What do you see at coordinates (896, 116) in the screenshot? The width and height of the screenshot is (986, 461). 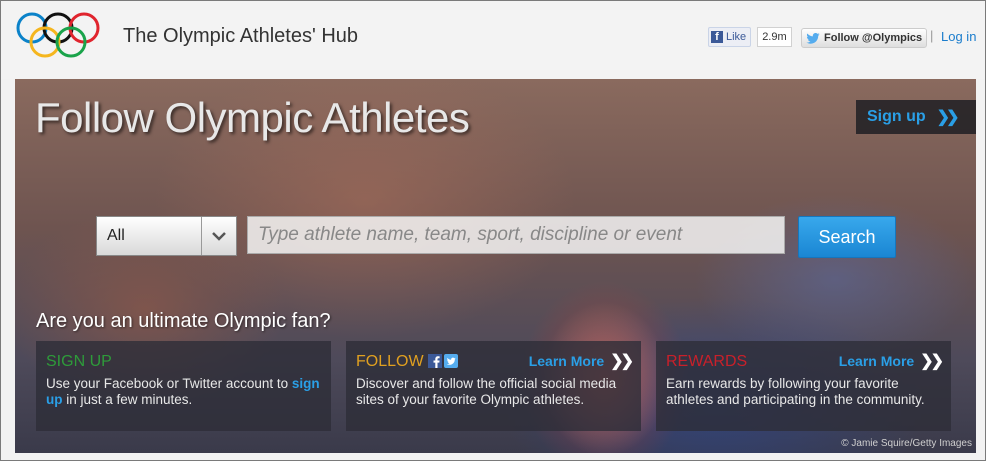 I see `signup-label: Sign up` at bounding box center [896, 116].